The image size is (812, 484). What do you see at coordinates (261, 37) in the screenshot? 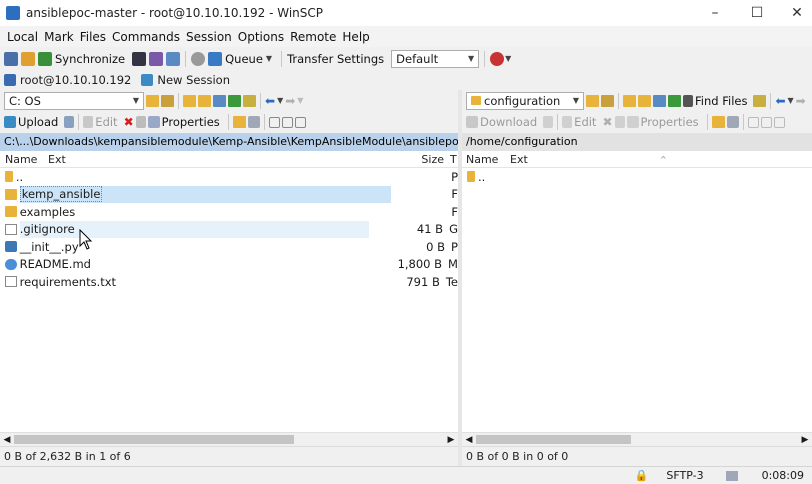
I see `menu-options: Options` at bounding box center [261, 37].